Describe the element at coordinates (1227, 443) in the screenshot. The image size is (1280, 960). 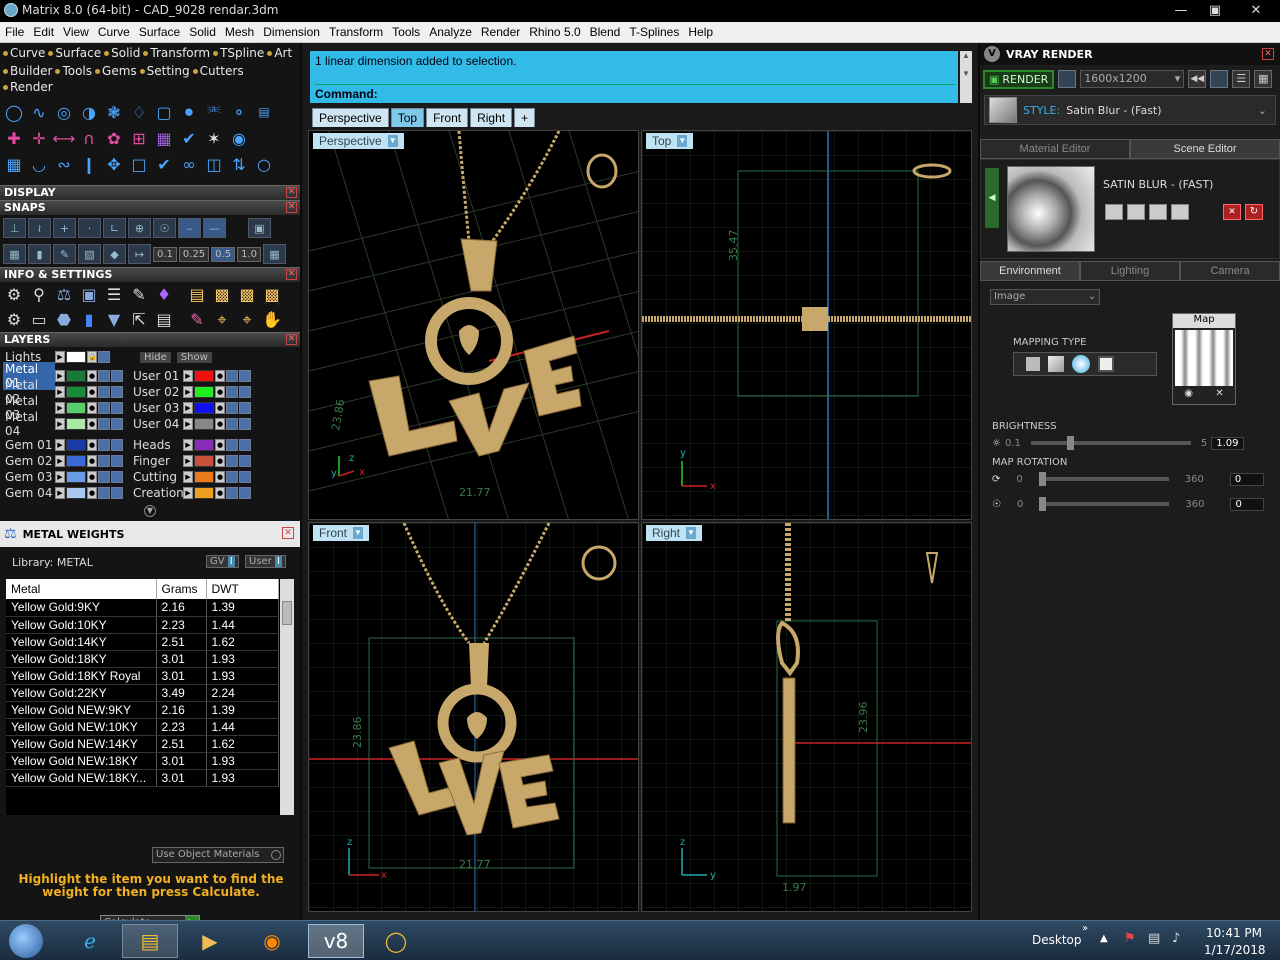
I see `brightness-value: 1.09` at that location.